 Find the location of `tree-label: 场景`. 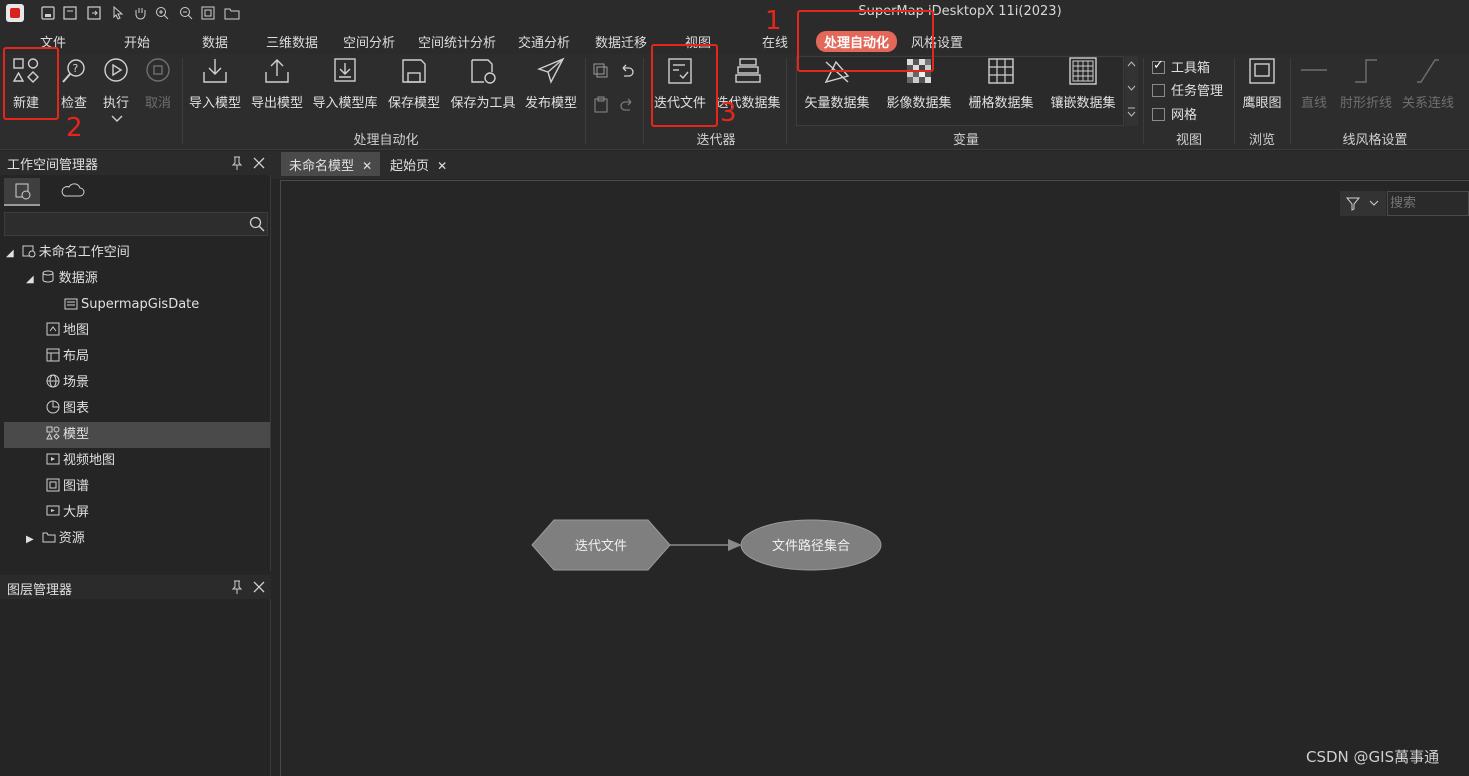

tree-label: 场景 is located at coordinates (76, 382).